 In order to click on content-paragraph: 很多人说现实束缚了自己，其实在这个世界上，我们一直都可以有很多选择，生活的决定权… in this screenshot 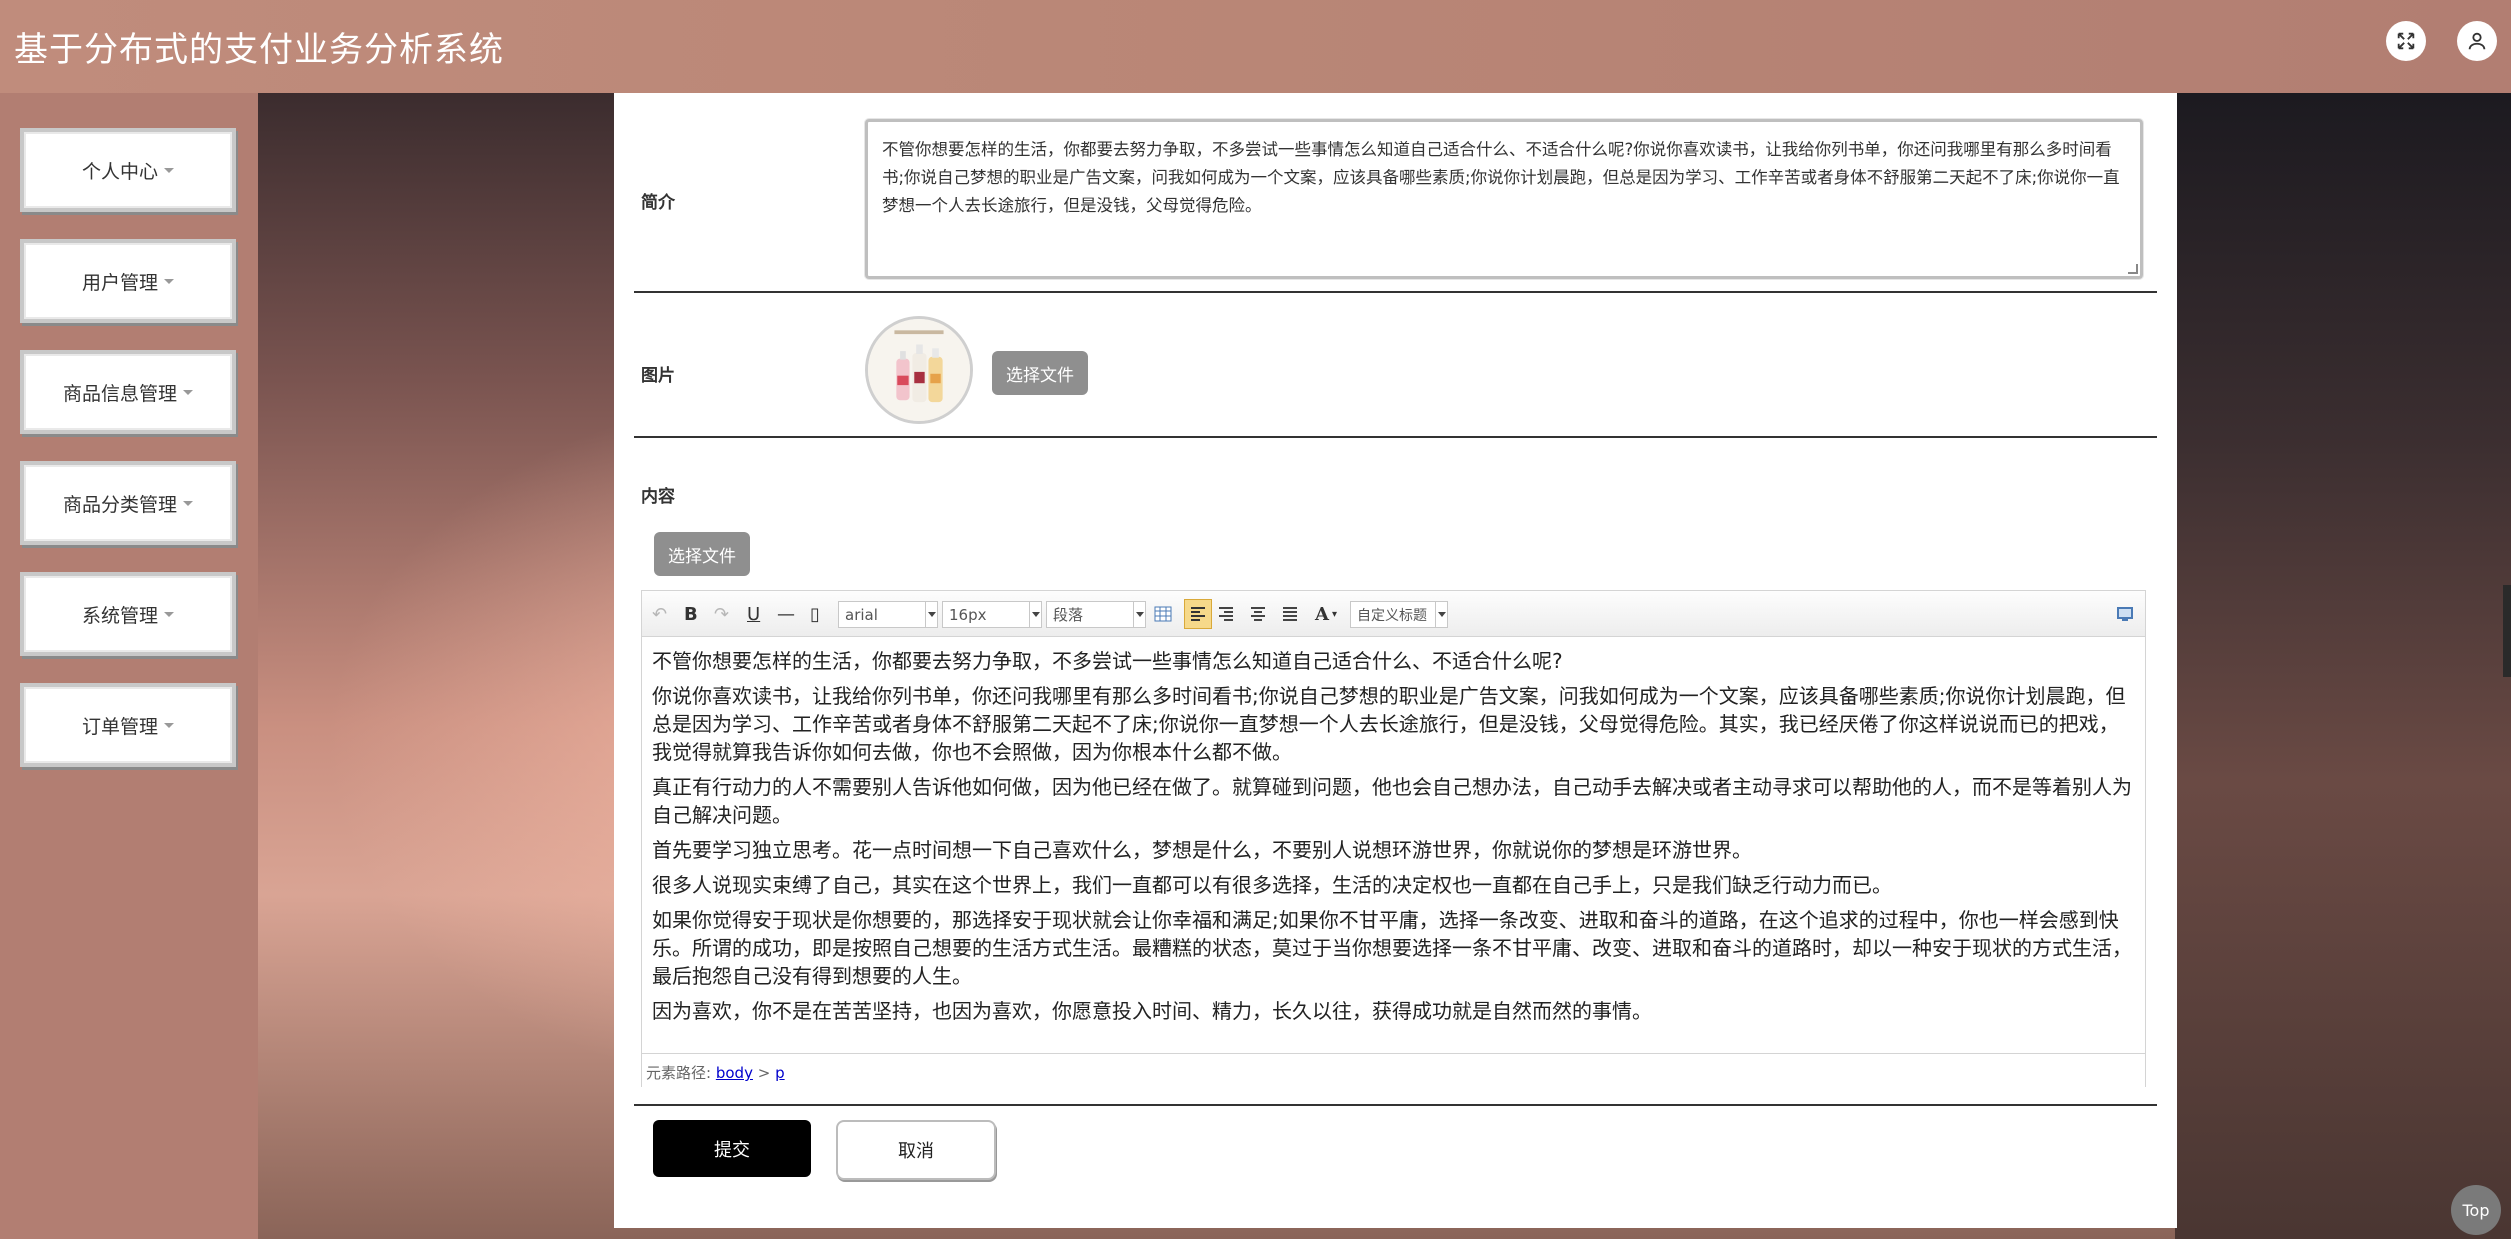, I will do `click(1272, 885)`.